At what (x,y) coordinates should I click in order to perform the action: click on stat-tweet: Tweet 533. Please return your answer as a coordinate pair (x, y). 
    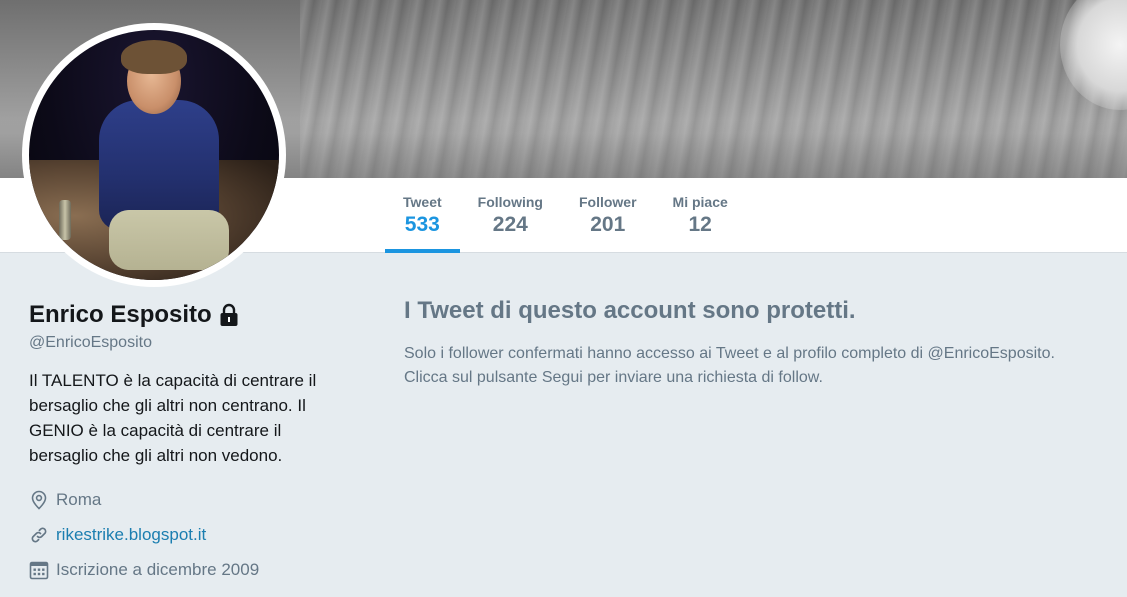
    Looking at the image, I should click on (422, 215).